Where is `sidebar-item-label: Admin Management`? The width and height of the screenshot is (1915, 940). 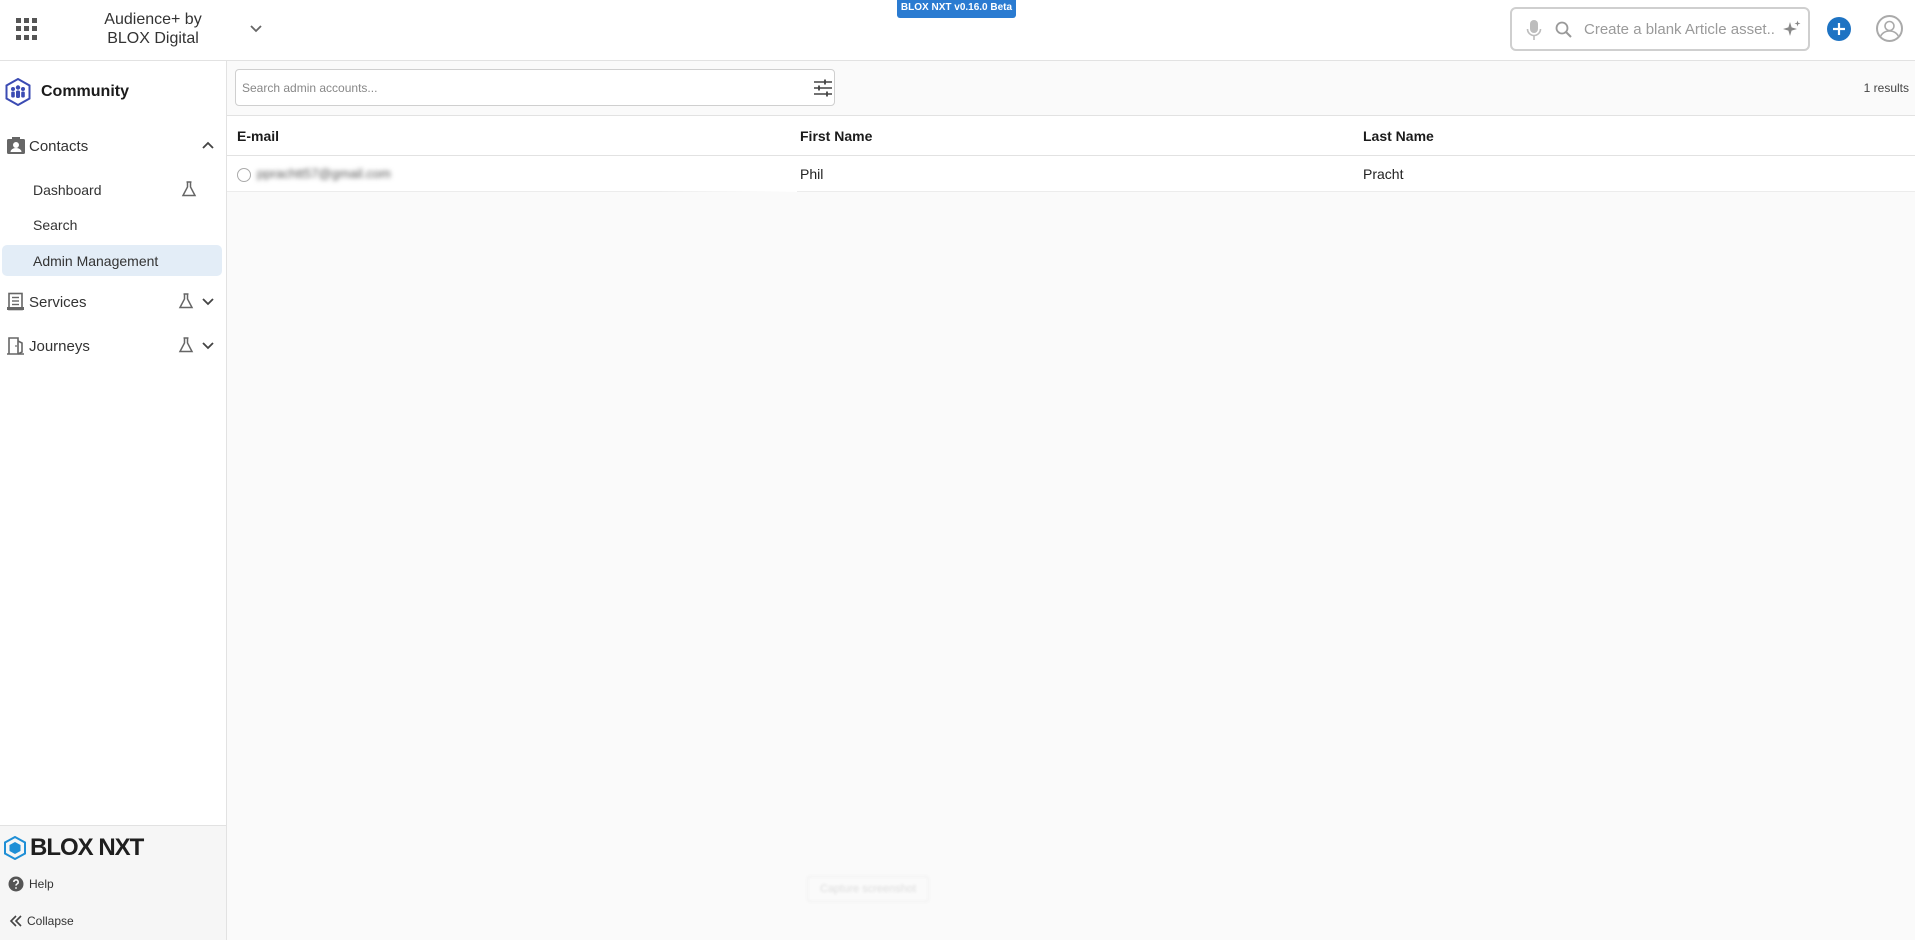
sidebar-item-label: Admin Management is located at coordinates (96, 261).